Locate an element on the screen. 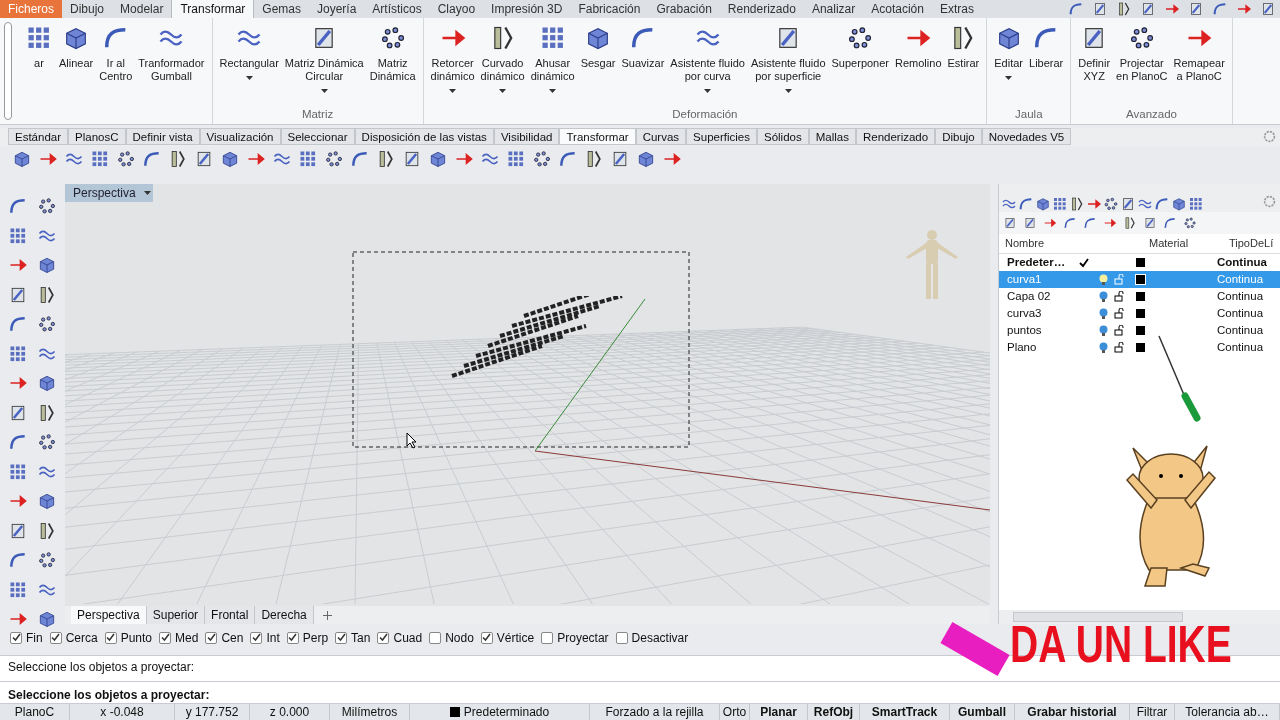 Image resolution: width=1280 pixels, height=720 pixels. ribbon-button: Projectar en PlanoC is located at coordinates (1142, 62).